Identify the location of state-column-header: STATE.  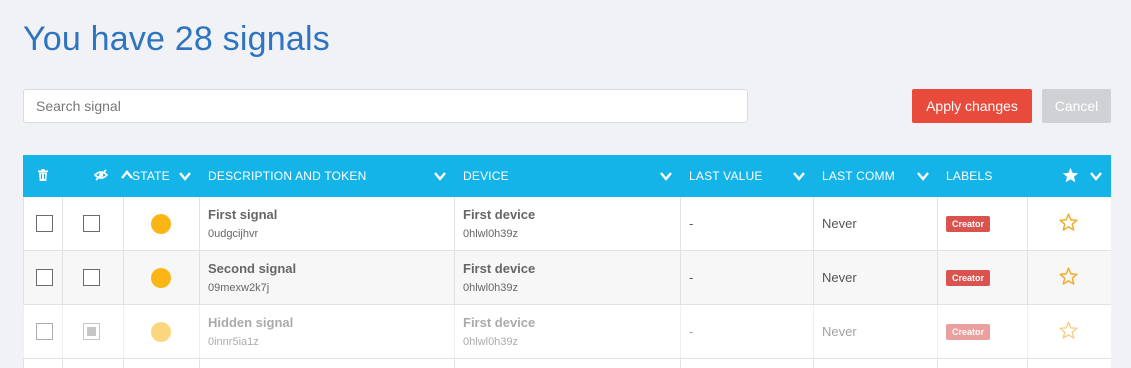
(162, 176).